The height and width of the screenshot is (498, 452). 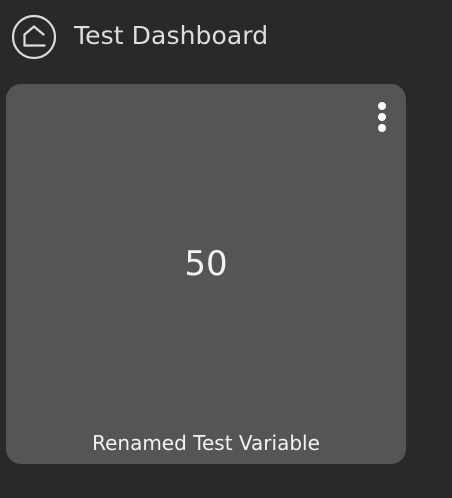 What do you see at coordinates (171, 35) in the screenshot?
I see `page-title: Test Dashboard` at bounding box center [171, 35].